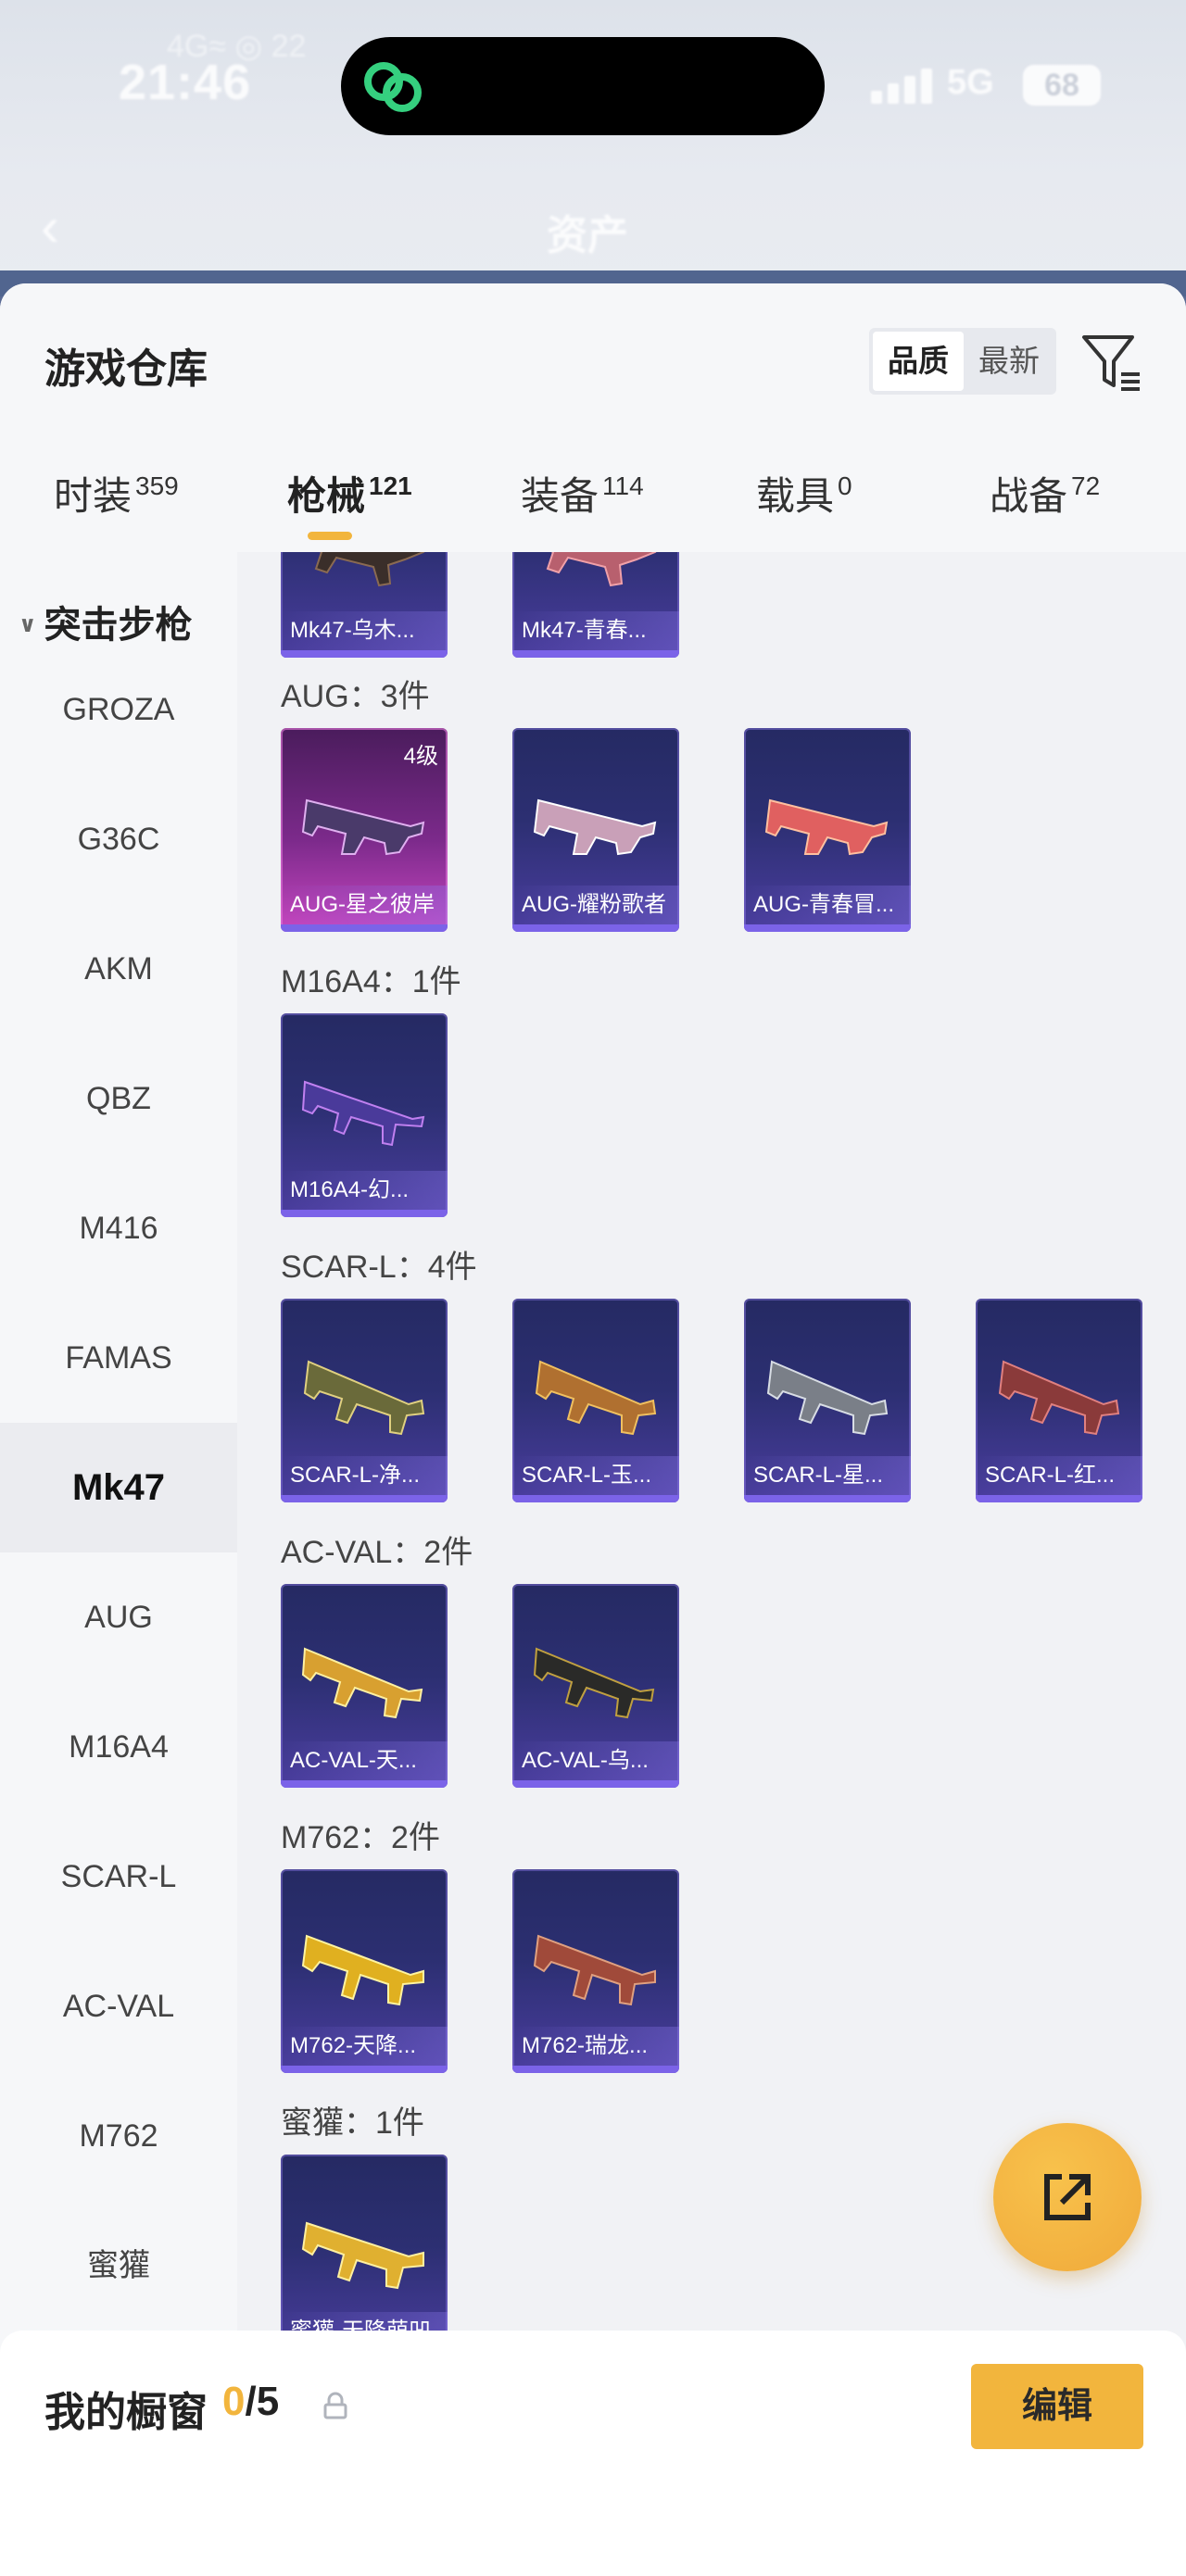  What do you see at coordinates (116, 508) in the screenshot?
I see `tab-fashion: 时装 359` at bounding box center [116, 508].